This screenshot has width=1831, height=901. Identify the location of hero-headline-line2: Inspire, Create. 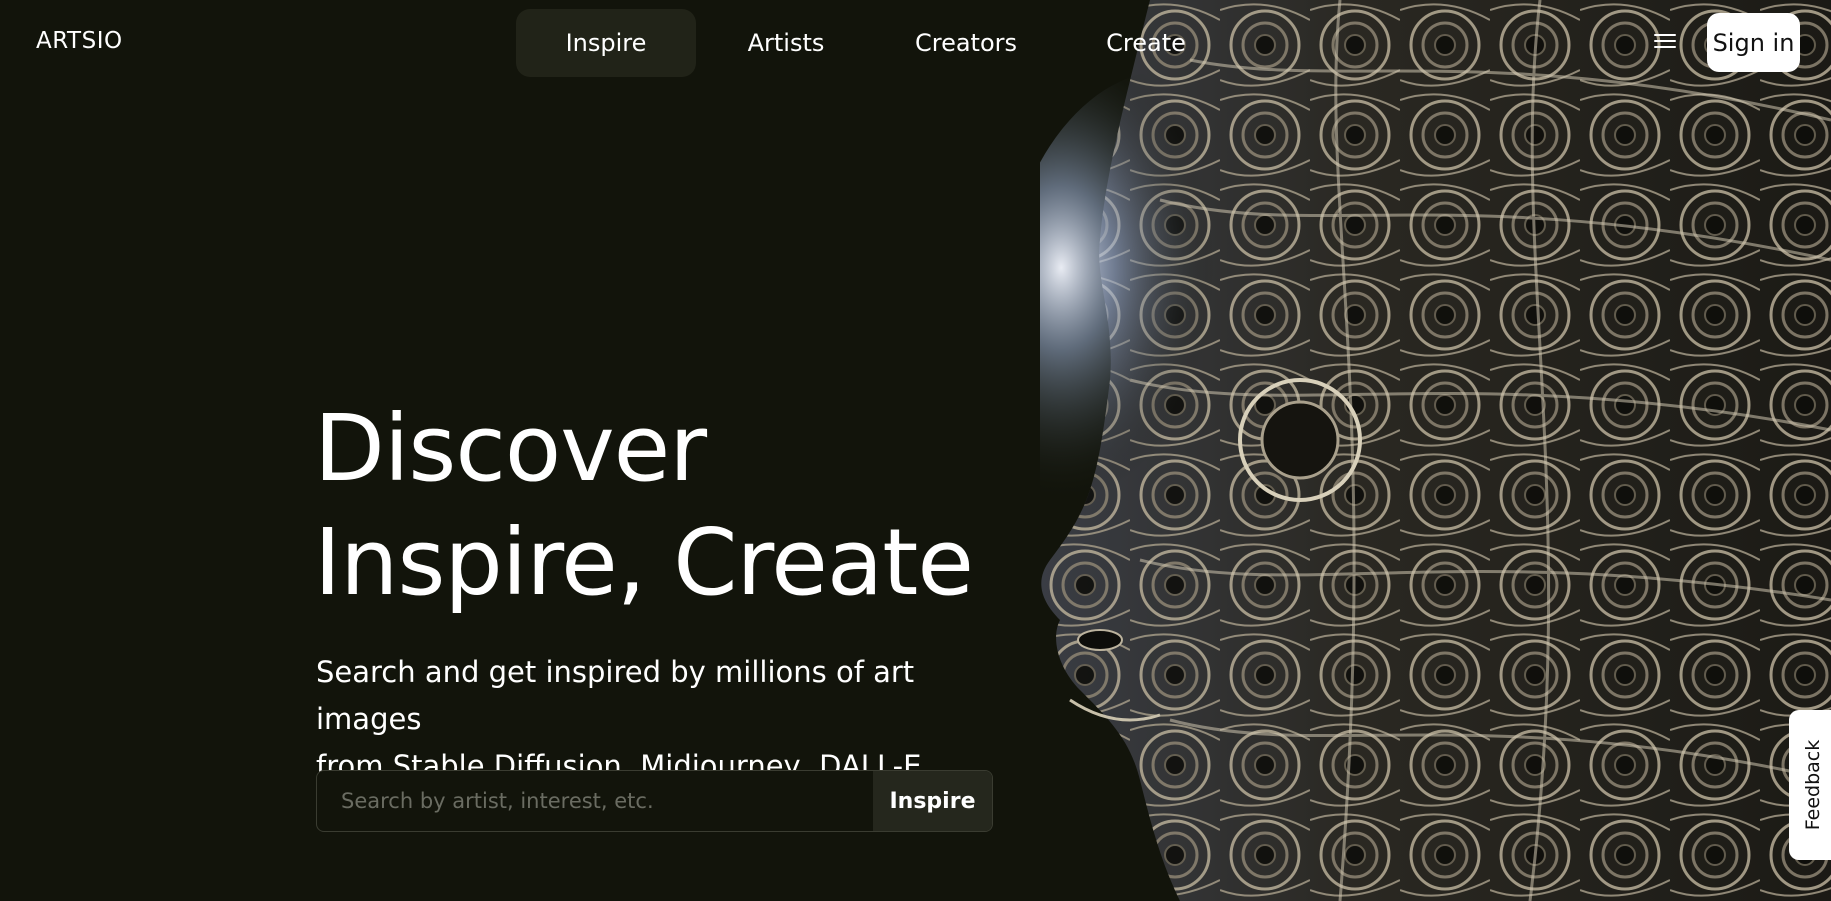
(644, 562).